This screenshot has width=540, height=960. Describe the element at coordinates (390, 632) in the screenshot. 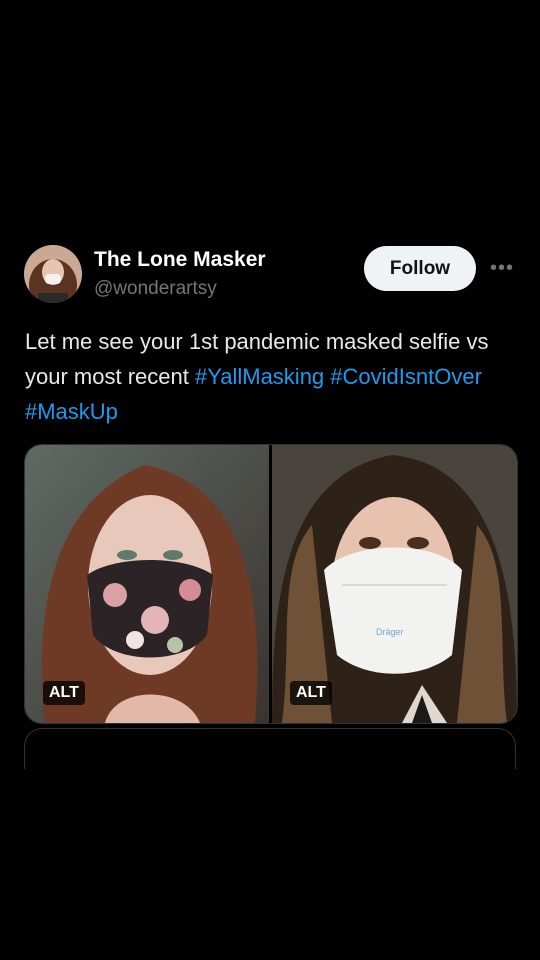

I see `respirator-brand: Dräger` at that location.